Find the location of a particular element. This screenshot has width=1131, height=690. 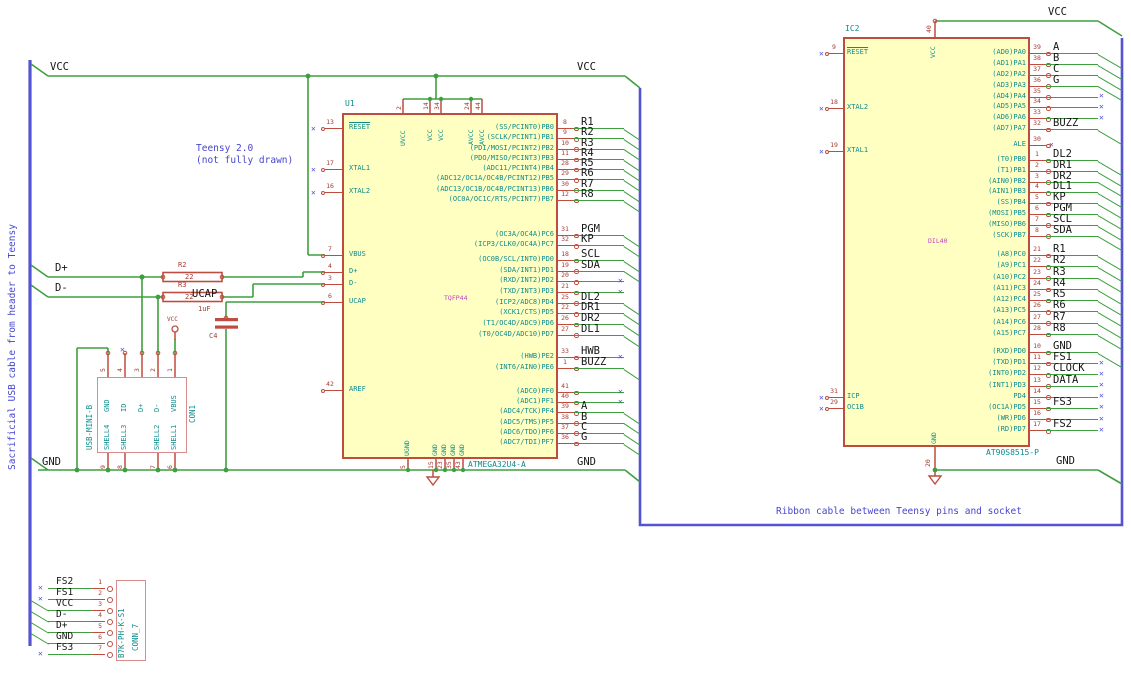

pin-row: (T1/OC4D/ADC9)PD6 26 DR2 is located at coordinates (497, 325).